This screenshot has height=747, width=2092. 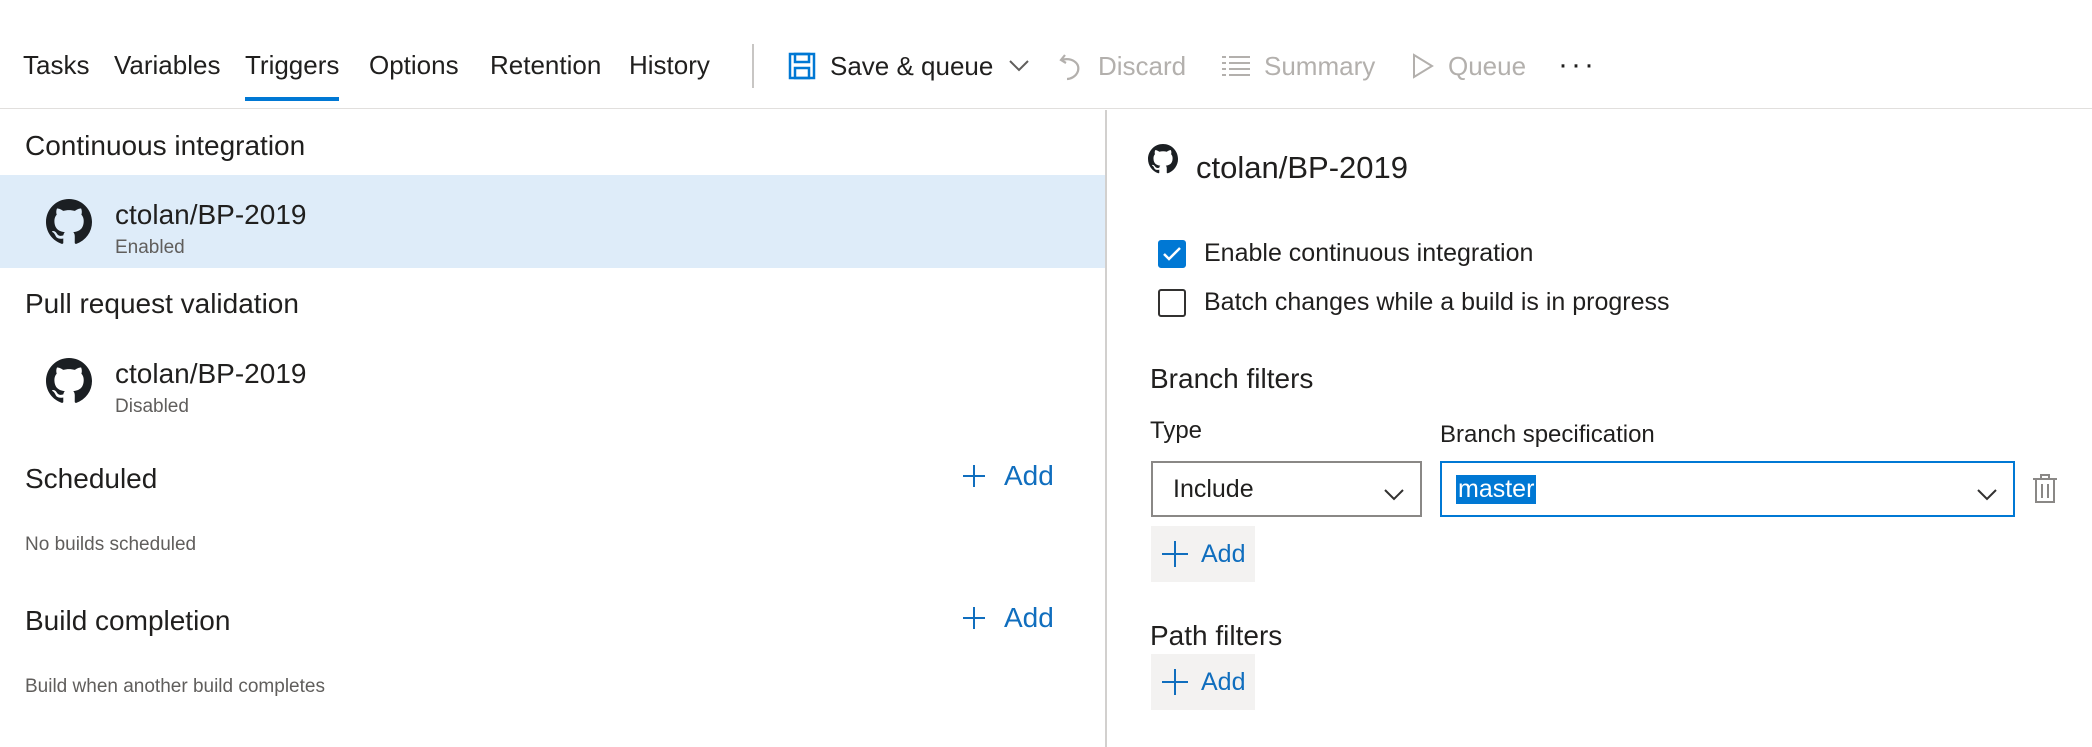 I want to click on toolbar-separator, so click(x=753, y=66).